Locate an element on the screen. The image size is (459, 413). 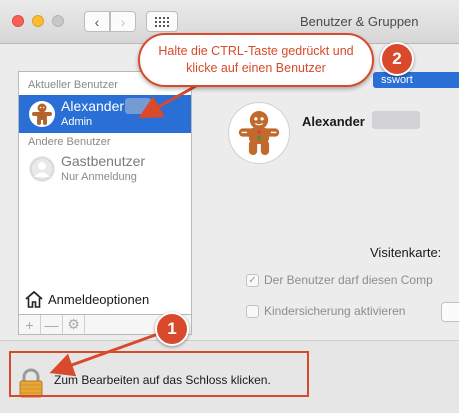
back-button: ‹ is located at coordinates (97, 21).